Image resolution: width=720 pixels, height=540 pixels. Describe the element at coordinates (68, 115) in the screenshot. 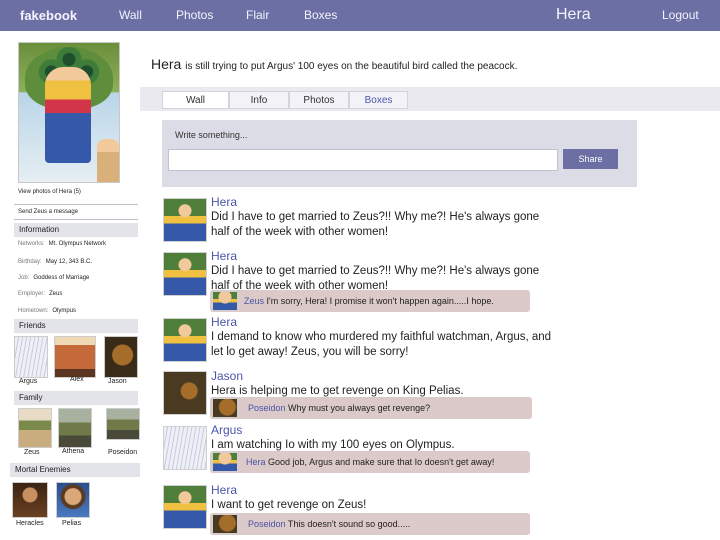

I see `hera-figure` at that location.